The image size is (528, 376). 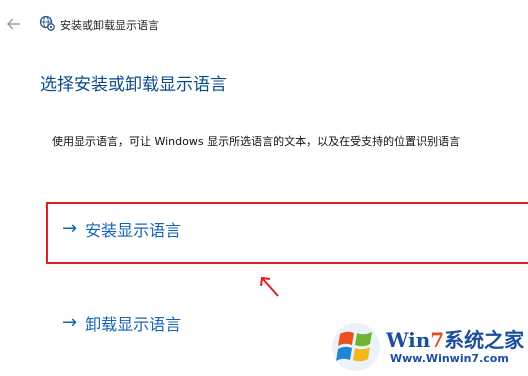 I want to click on page-title: 选择安装或卸载显示语言, so click(x=133, y=85).